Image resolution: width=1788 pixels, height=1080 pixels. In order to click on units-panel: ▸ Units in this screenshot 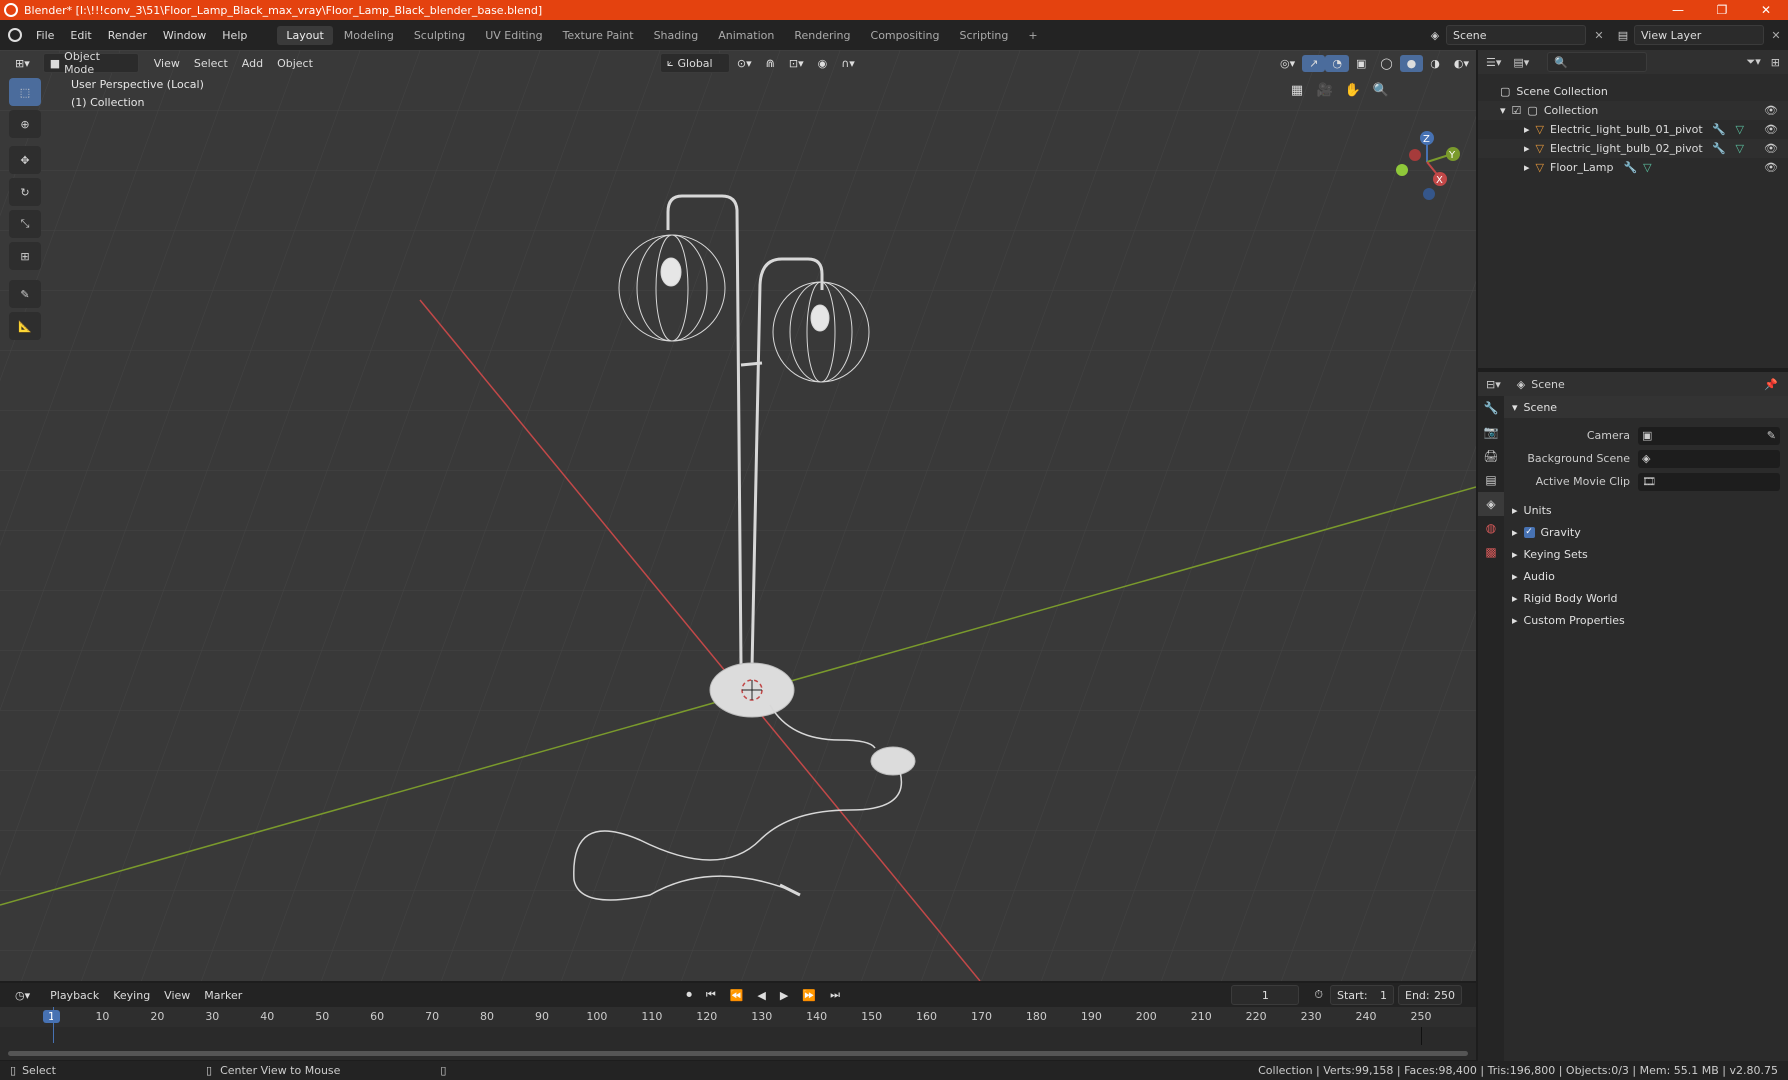, I will do `click(1646, 510)`.